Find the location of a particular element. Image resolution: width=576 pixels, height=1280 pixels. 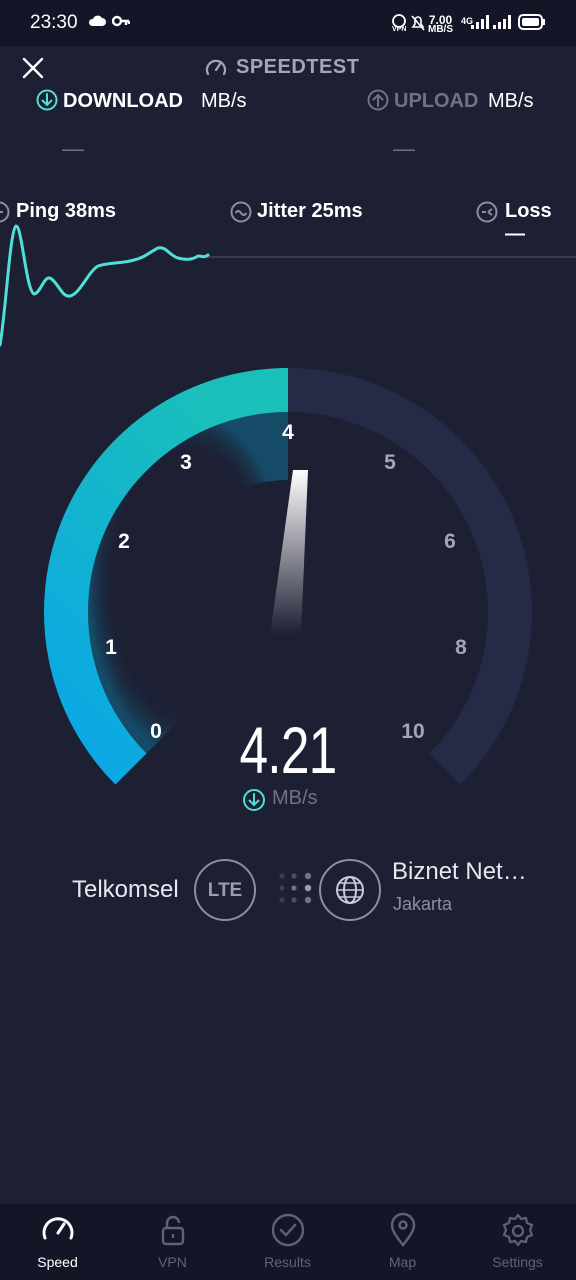

network-rate: 7.00 MB/S is located at coordinates (440, 24).